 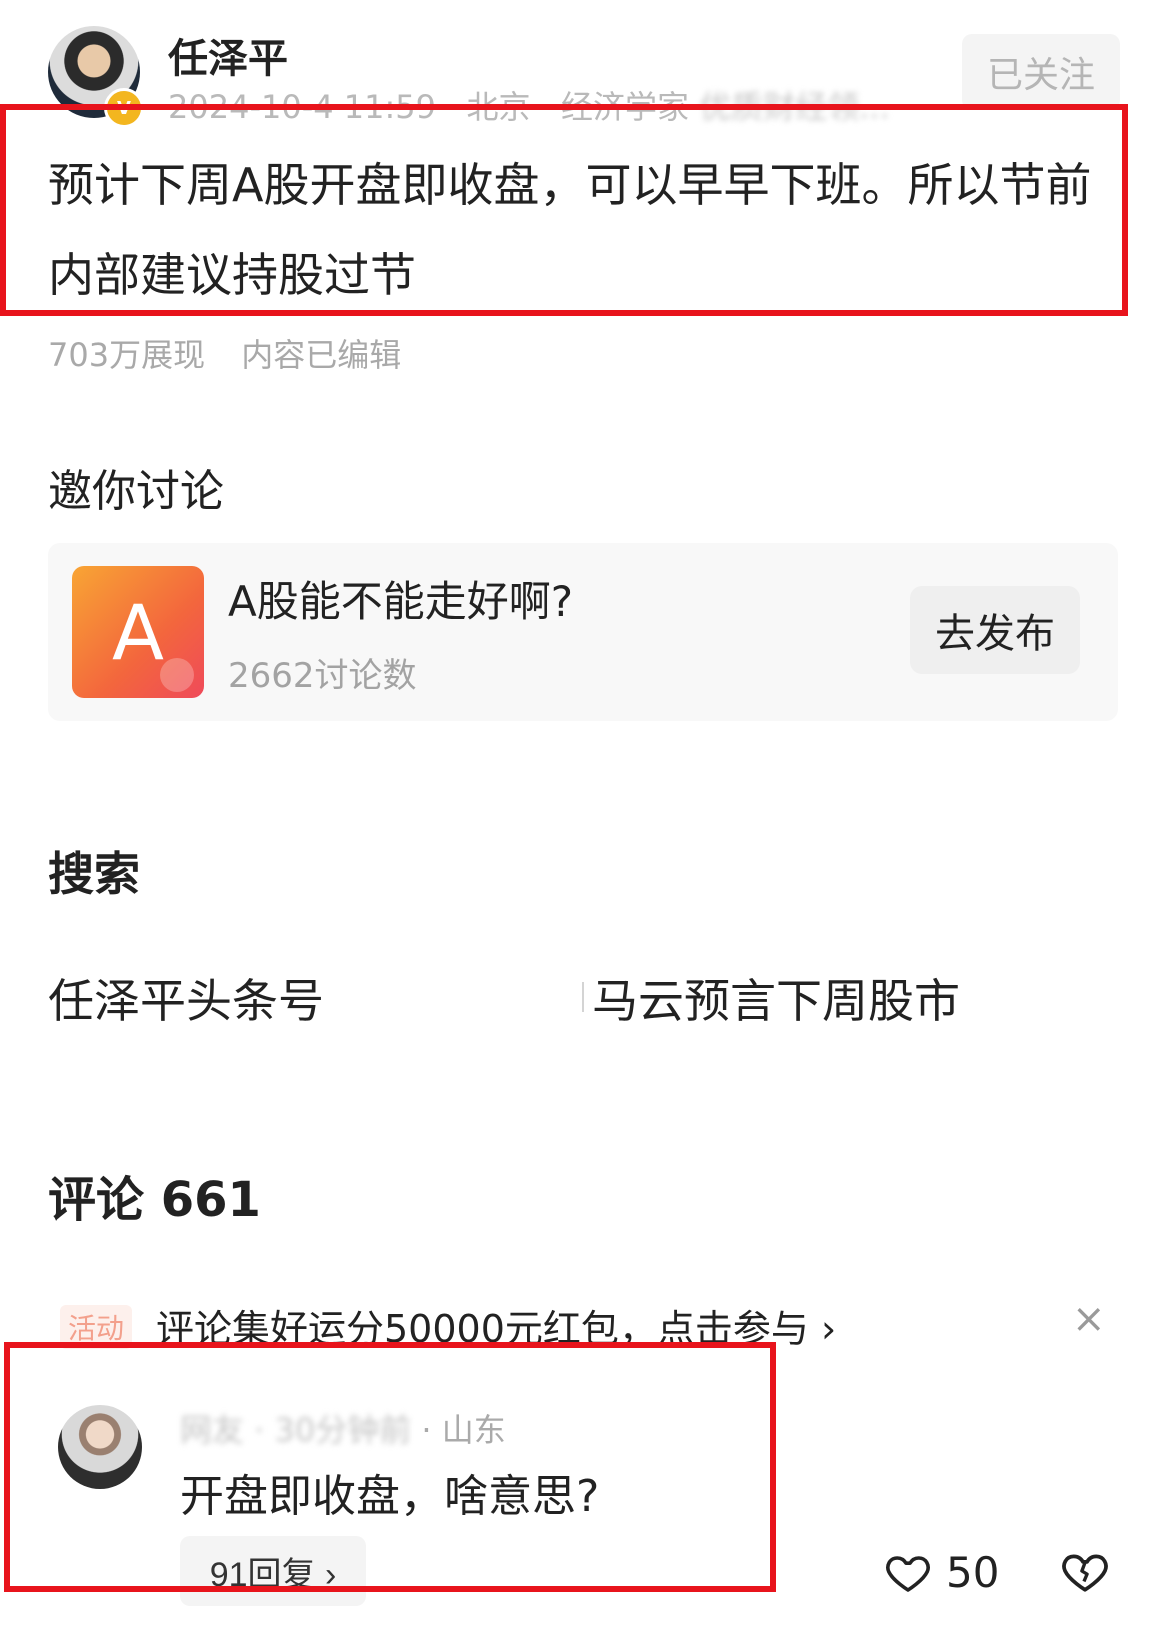 What do you see at coordinates (776, 998) in the screenshot?
I see `search-query-2: 马云预言下周股市` at bounding box center [776, 998].